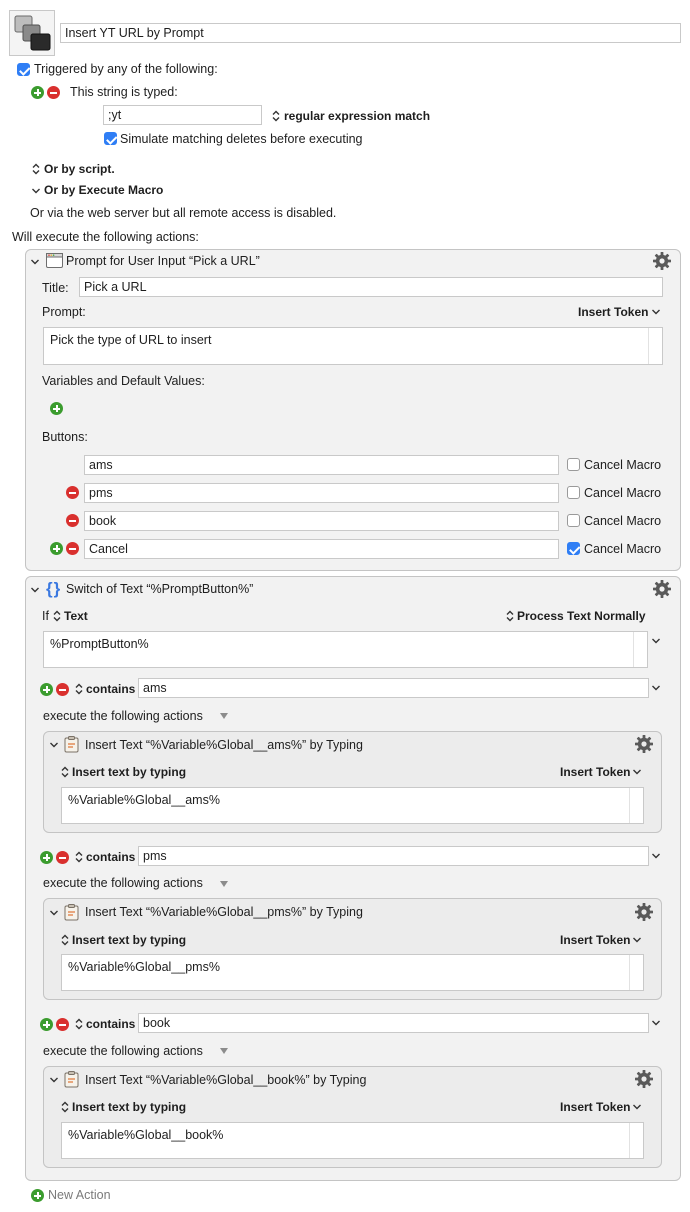 This screenshot has width=690, height=1212. I want to click on source-updown-icon, so click(57, 616).